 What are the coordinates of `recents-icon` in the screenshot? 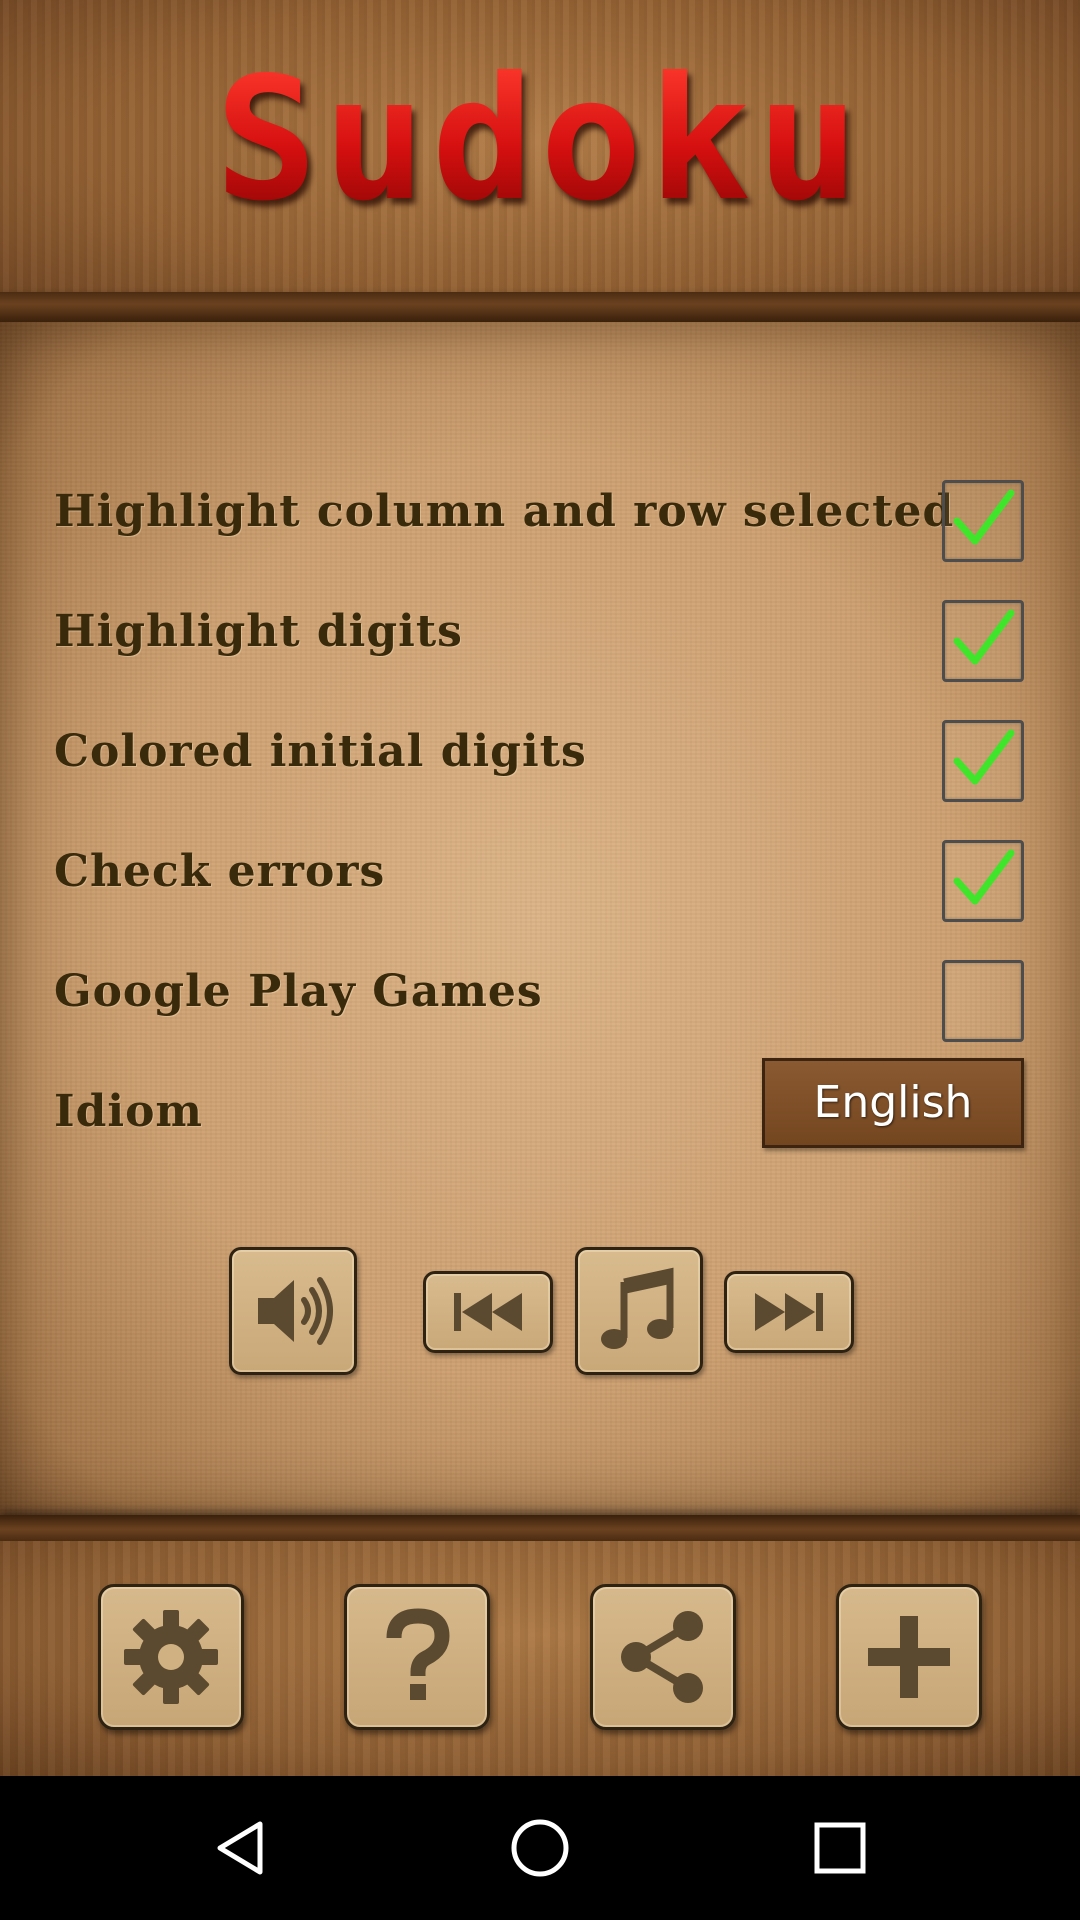 It's located at (840, 1848).